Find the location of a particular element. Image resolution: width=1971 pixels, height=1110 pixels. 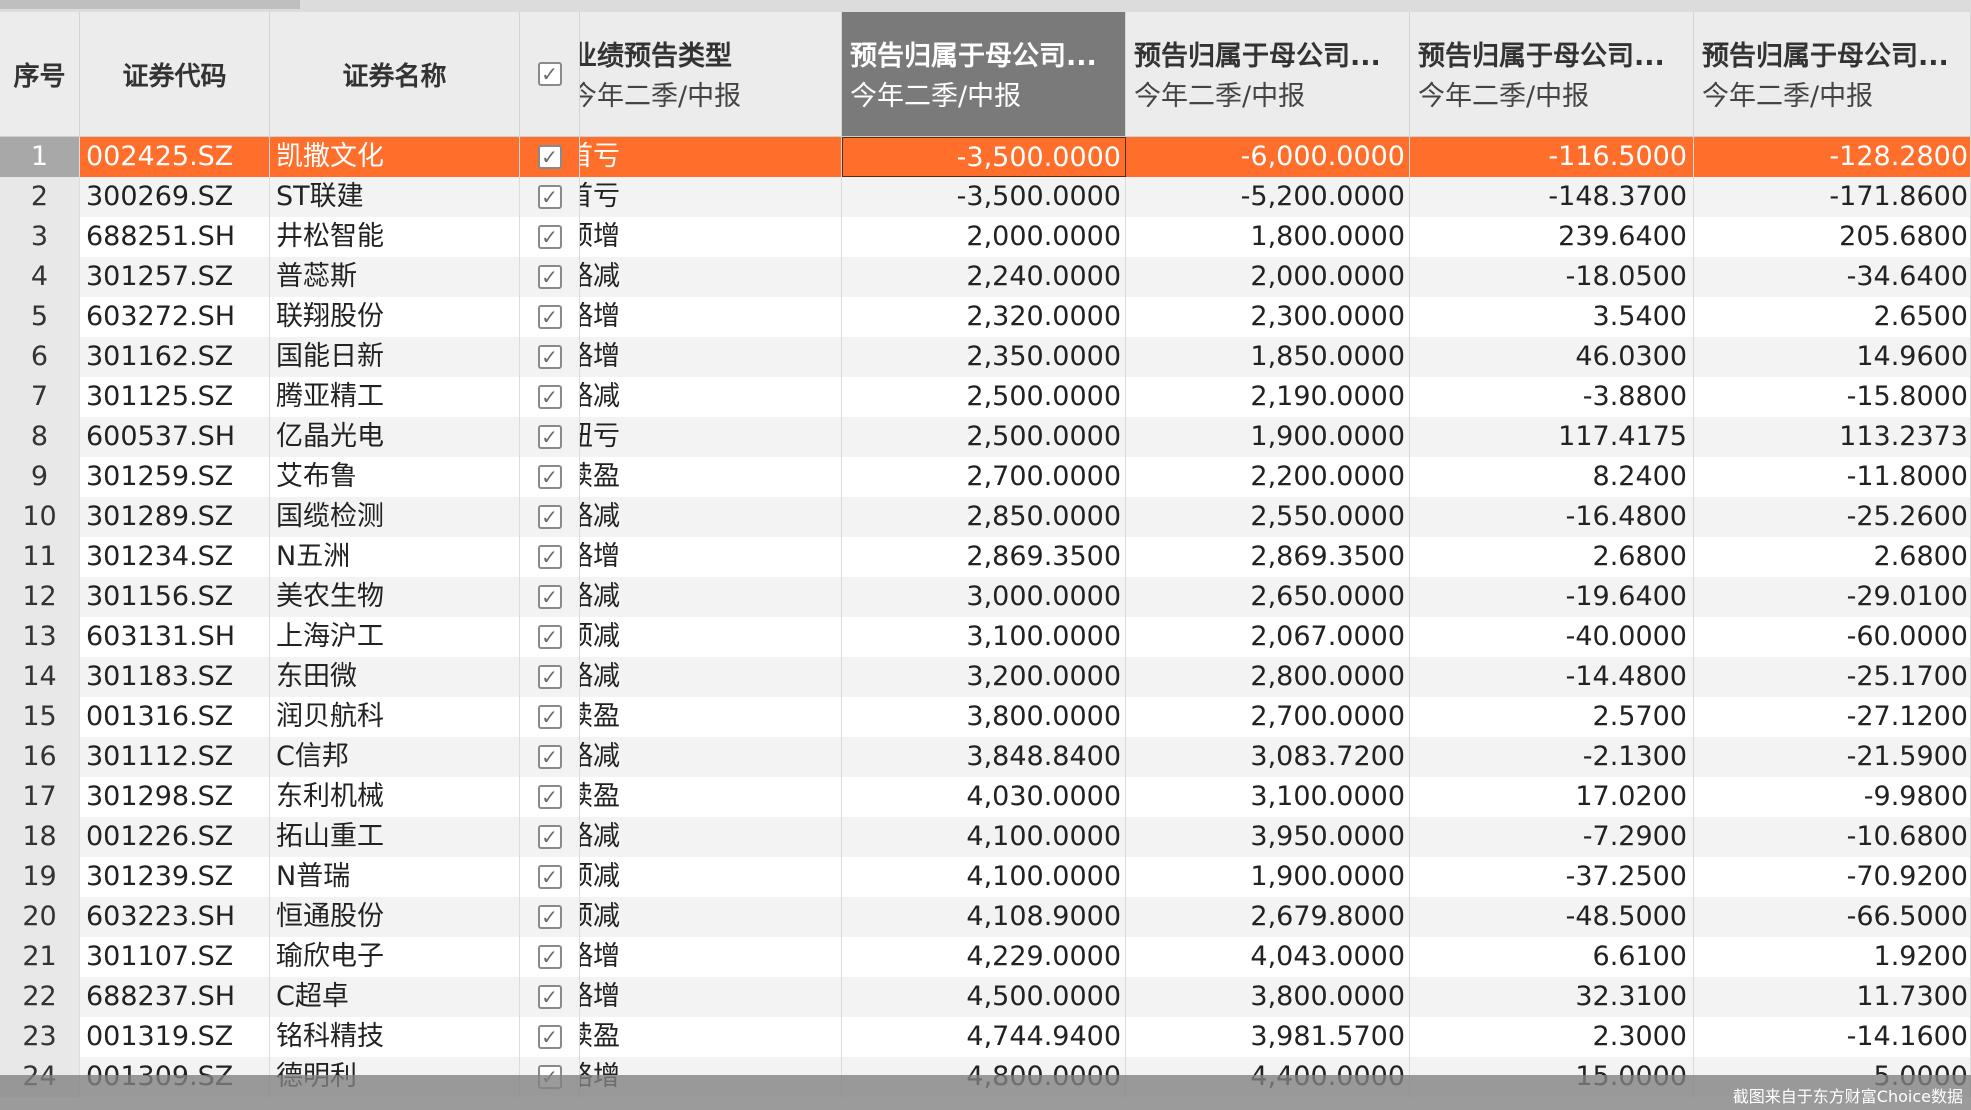

forecast-profit-c: 6.6100 is located at coordinates (1552, 957).